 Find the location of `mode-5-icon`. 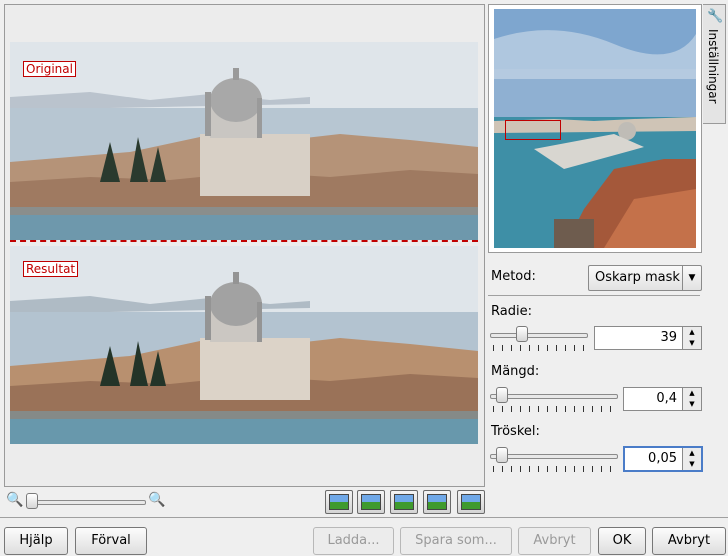

mode-5-icon is located at coordinates (471, 502).